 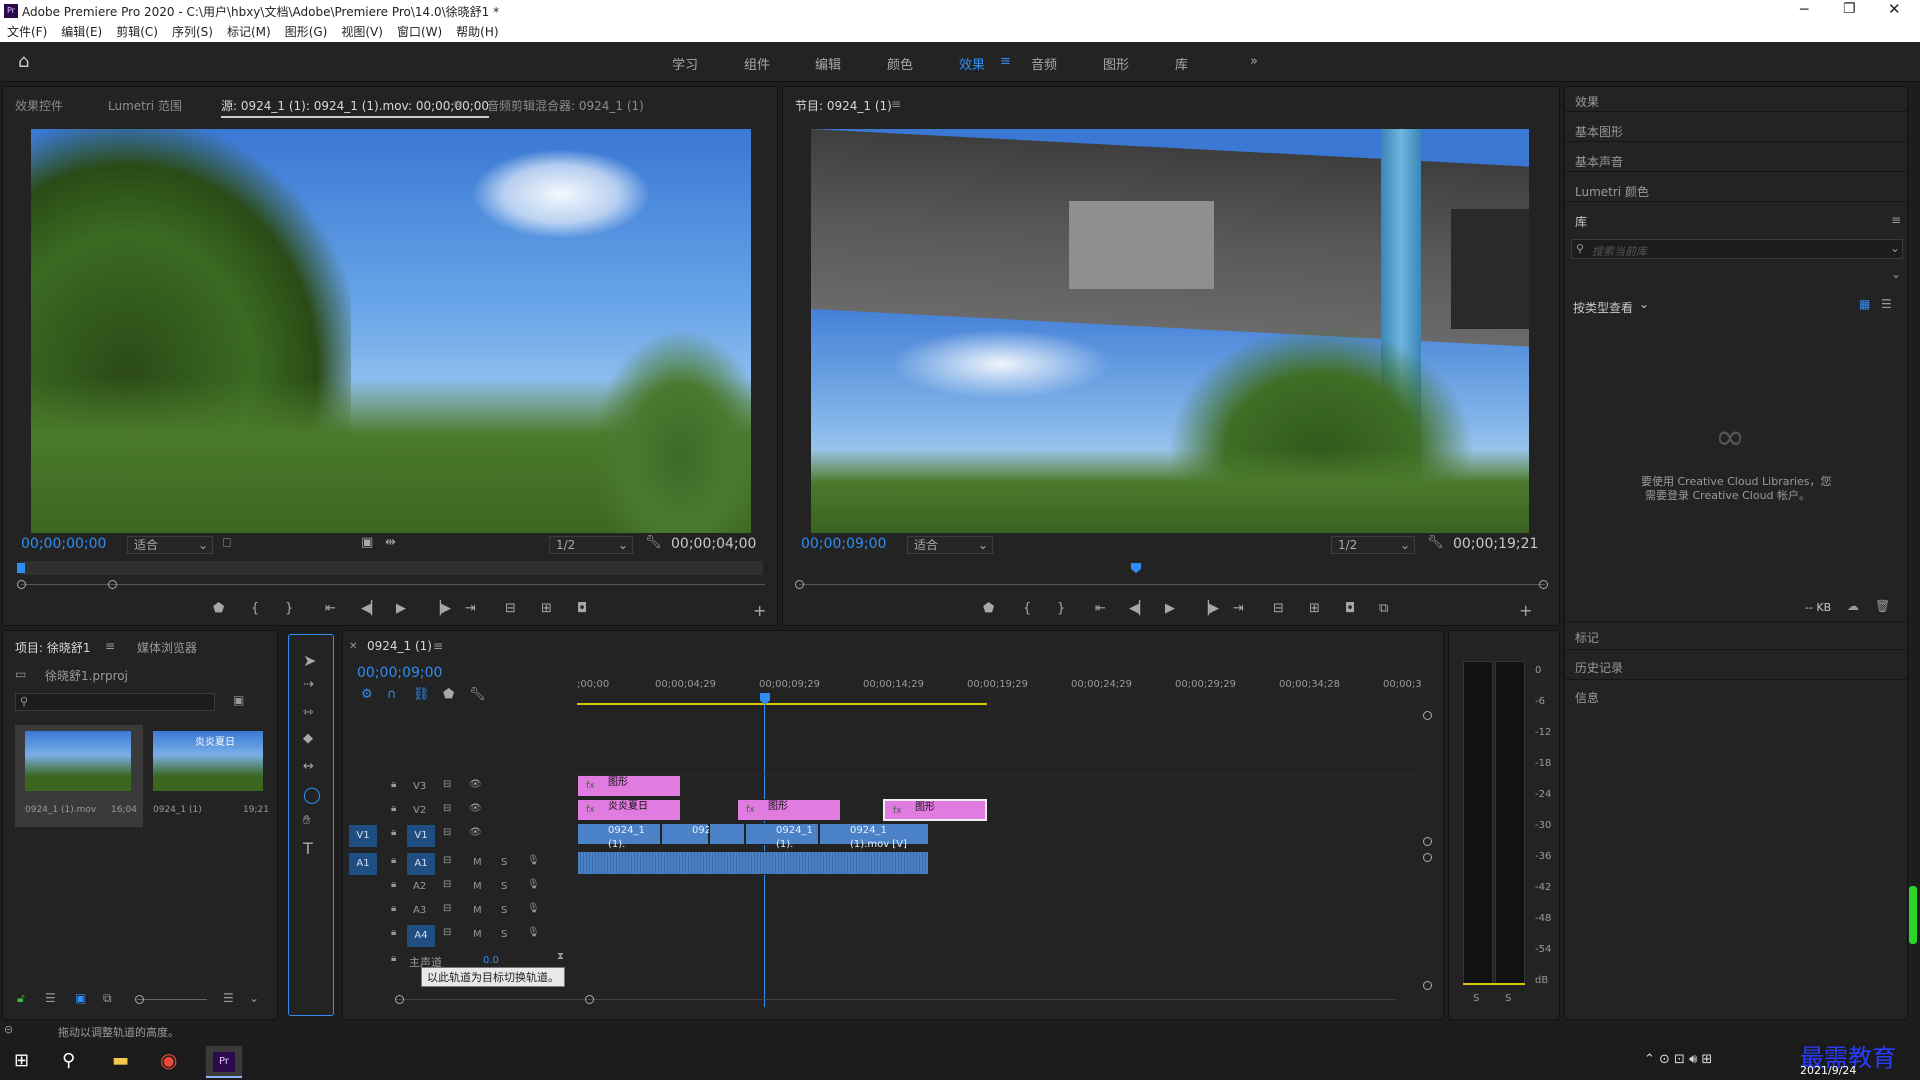 I want to click on track-select-tool-icon: ⇢, so click(x=308, y=684).